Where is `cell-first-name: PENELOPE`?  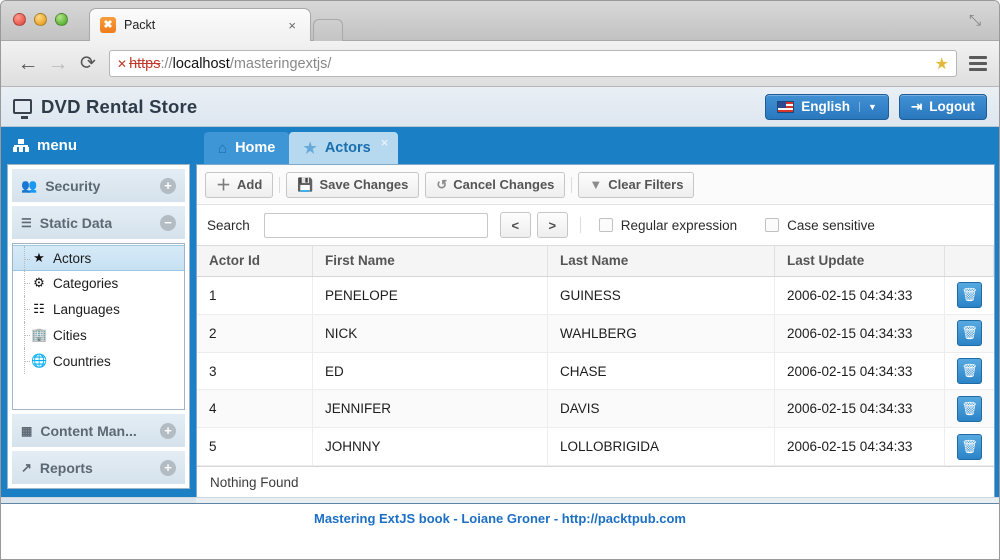 cell-first-name: PENELOPE is located at coordinates (430, 295).